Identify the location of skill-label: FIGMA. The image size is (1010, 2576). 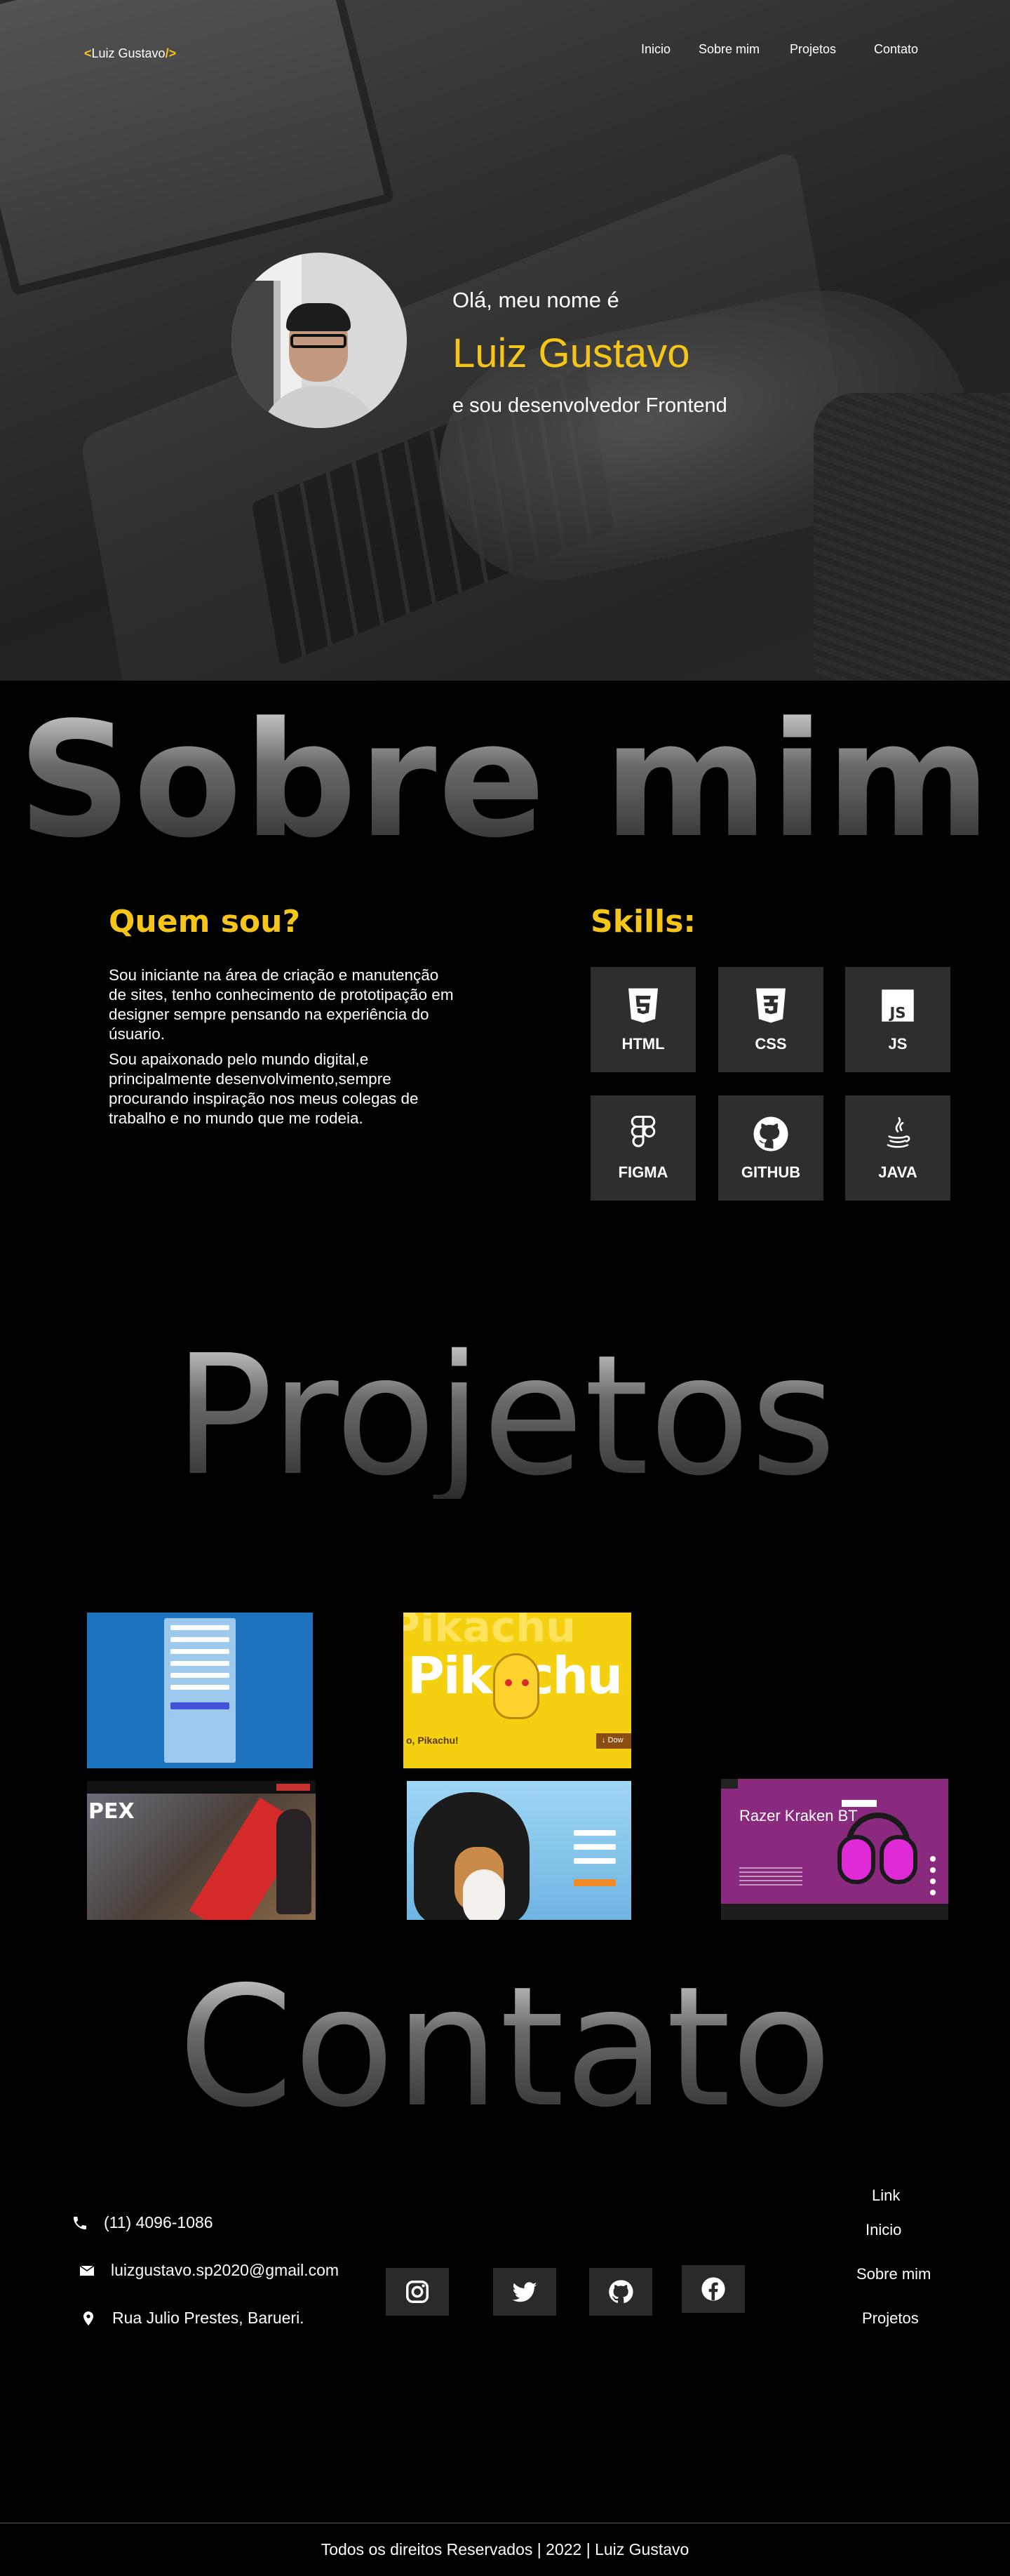
(643, 1172).